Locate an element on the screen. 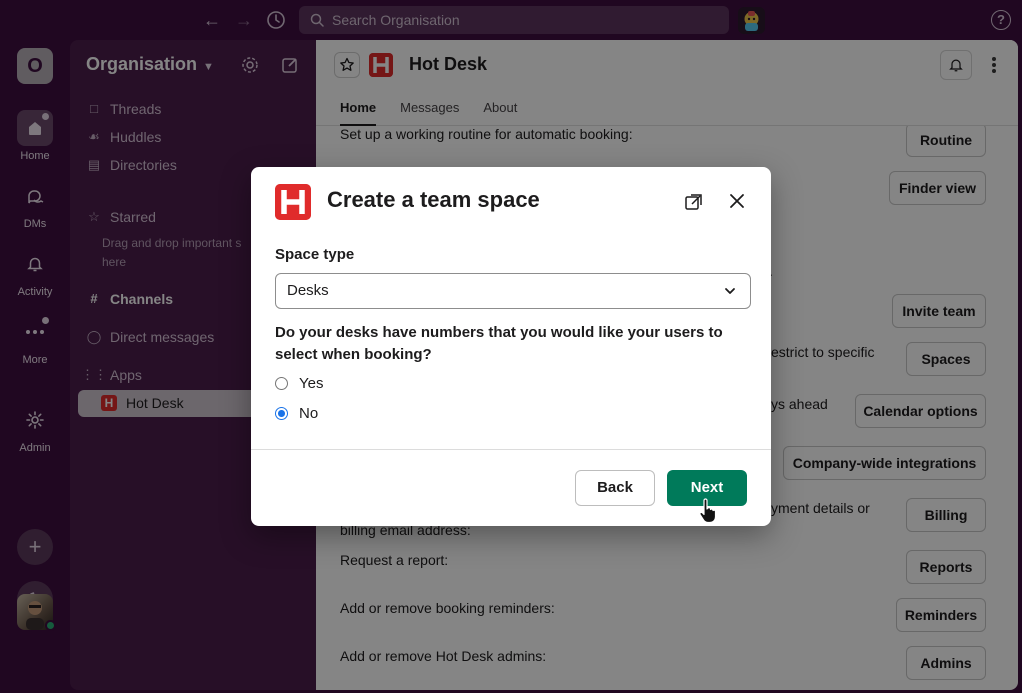  option-yes: Yes is located at coordinates (299, 383).